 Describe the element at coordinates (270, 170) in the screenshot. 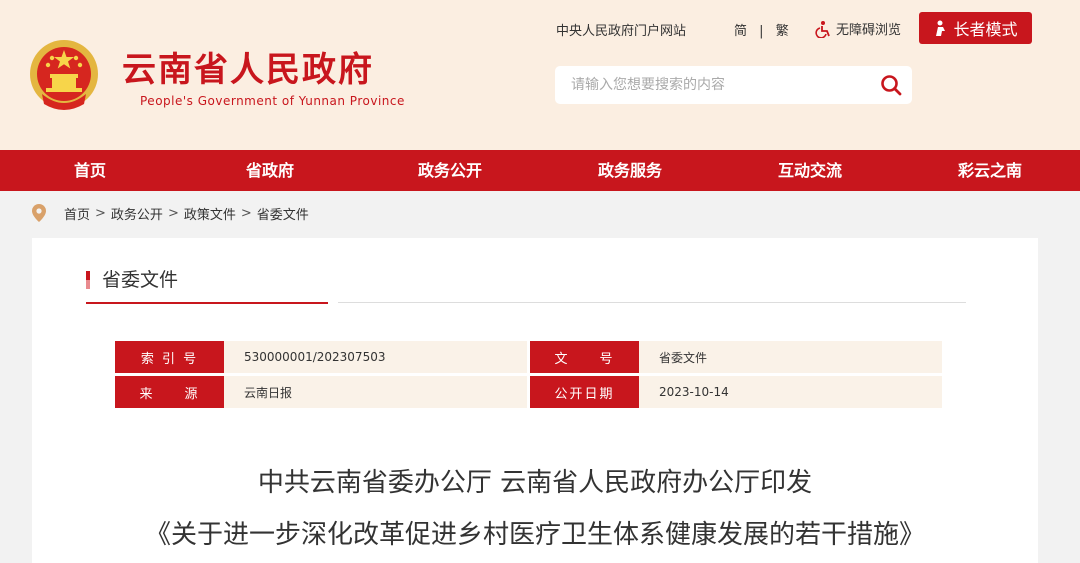

I see `nav-item-provincial-government: 省政府` at that location.